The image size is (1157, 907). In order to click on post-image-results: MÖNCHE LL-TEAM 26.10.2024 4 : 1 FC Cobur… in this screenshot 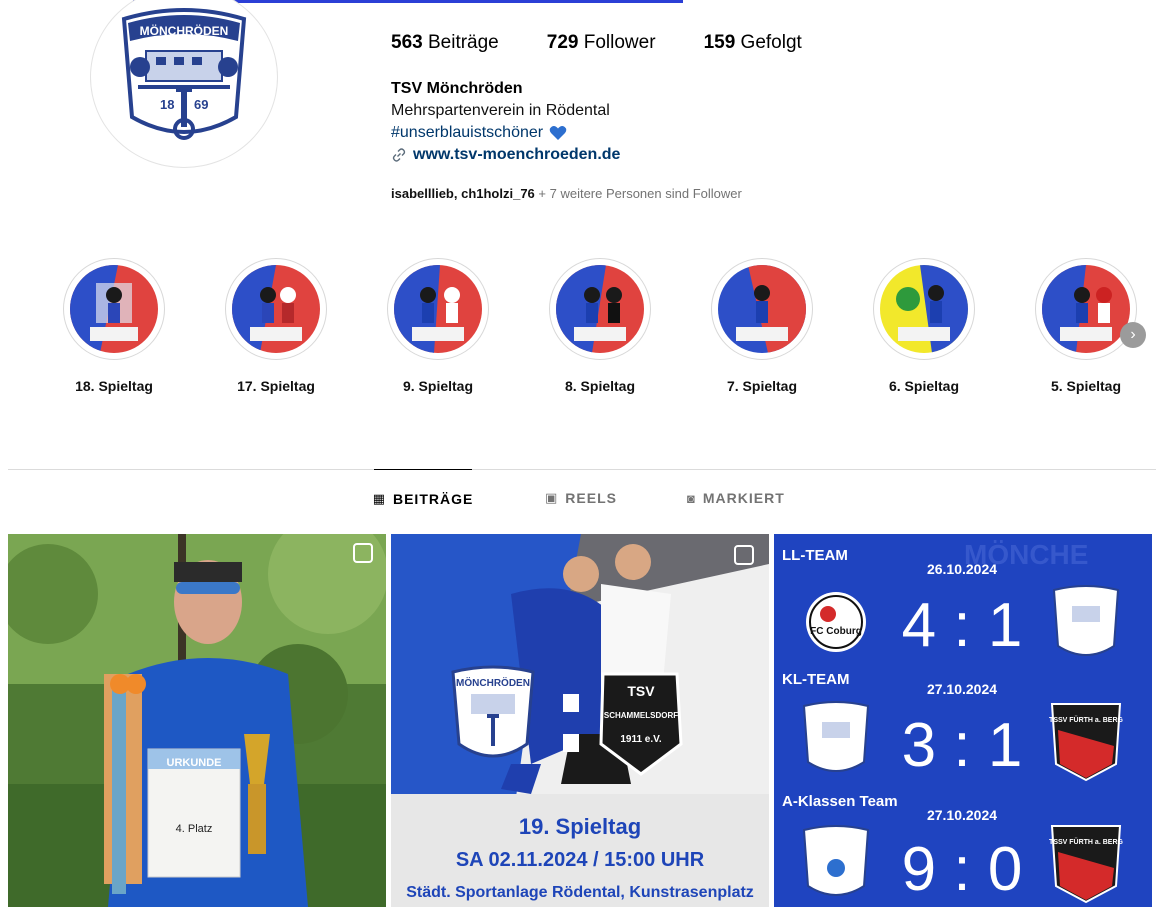, I will do `click(963, 720)`.